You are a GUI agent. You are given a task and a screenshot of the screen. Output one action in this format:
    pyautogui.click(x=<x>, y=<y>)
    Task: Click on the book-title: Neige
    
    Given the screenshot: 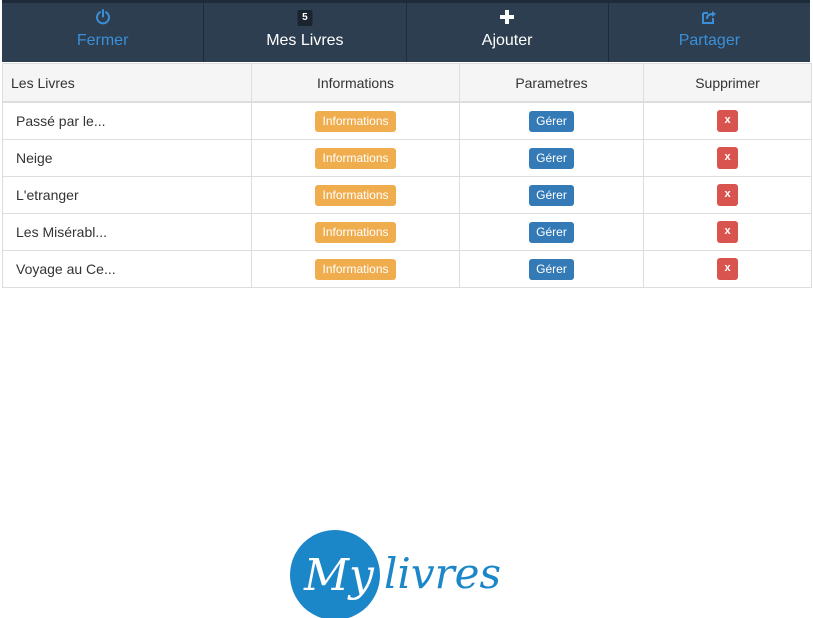 What is the action you would take?
    pyautogui.click(x=127, y=158)
    